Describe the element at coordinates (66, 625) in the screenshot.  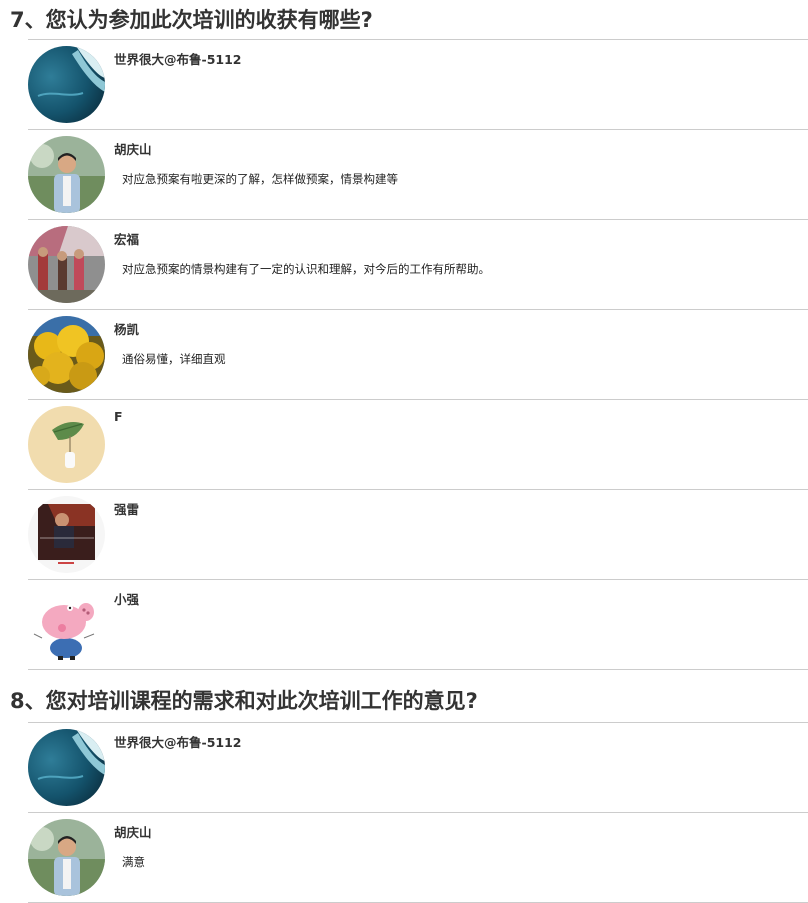
I see `cartoon-pig-avatar` at that location.